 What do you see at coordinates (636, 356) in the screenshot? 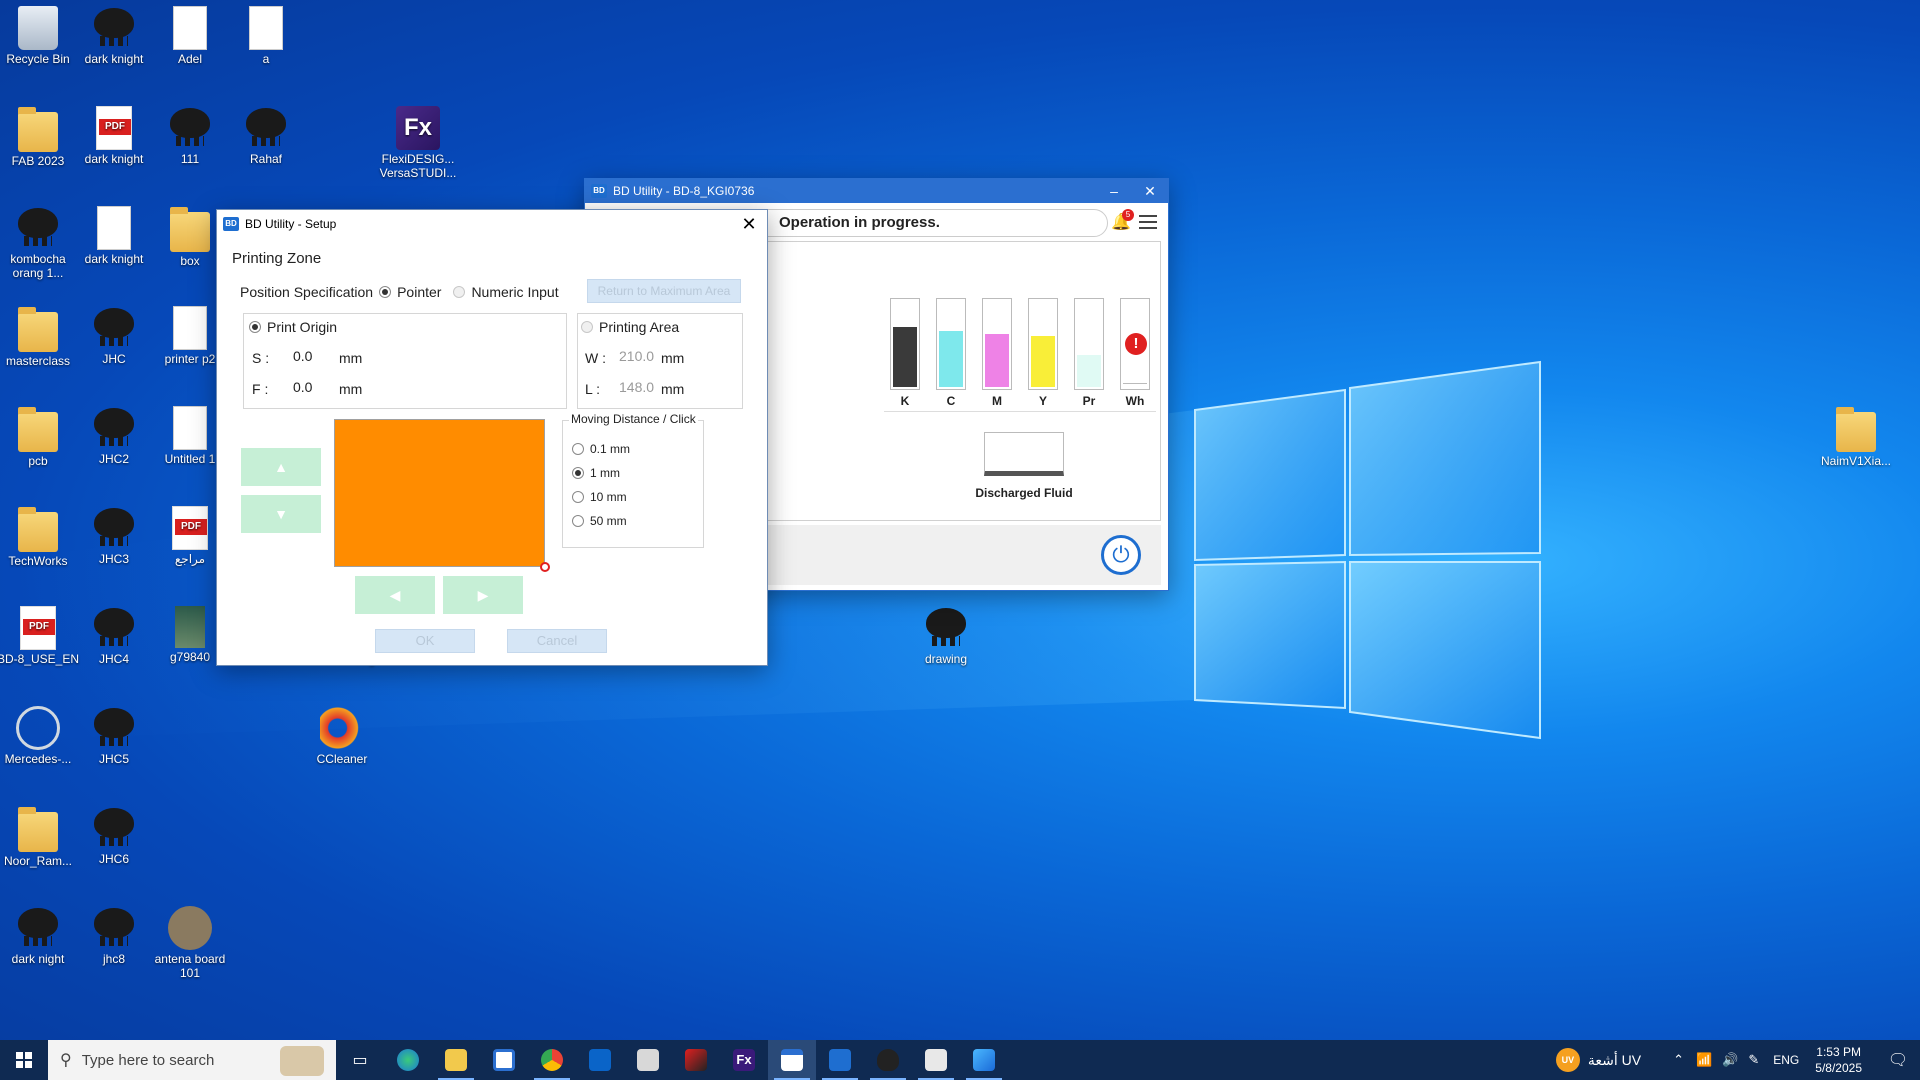
I see `w-value-field: 210.0` at bounding box center [636, 356].